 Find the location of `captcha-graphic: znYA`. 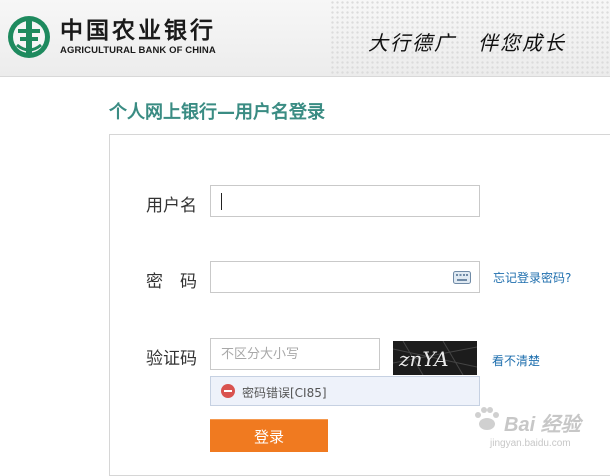

captcha-graphic: znYA is located at coordinates (435, 358).